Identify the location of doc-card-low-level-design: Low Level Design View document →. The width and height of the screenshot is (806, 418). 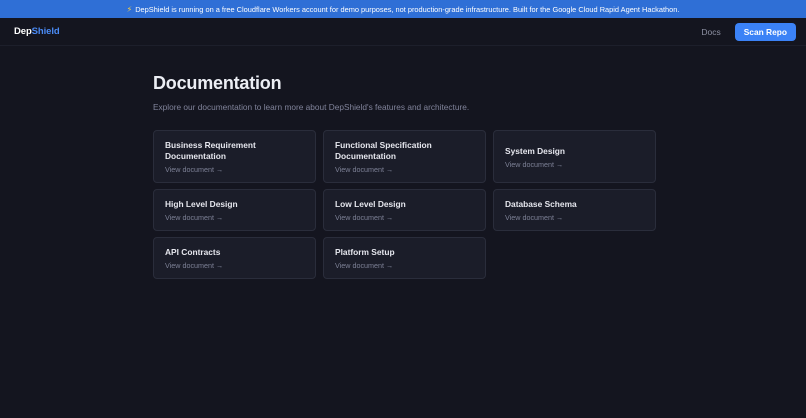
(404, 210).